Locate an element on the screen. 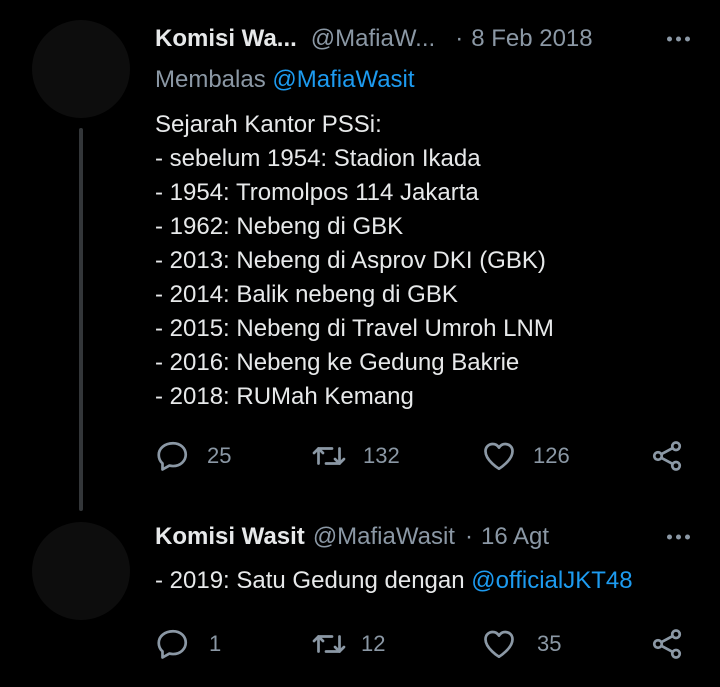 This screenshot has height=687, width=720. tweet-text-line: - 1962: Nebeng di GBK is located at coordinates (279, 226).